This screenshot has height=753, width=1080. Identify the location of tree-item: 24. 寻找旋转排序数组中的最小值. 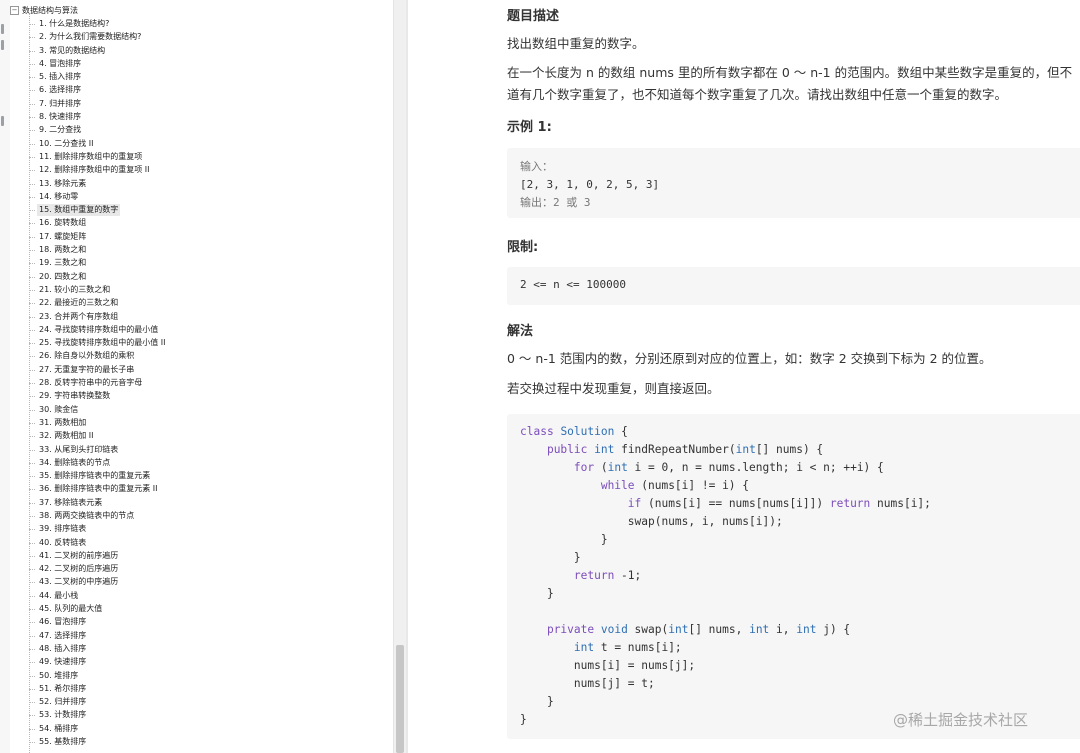
(200, 329).